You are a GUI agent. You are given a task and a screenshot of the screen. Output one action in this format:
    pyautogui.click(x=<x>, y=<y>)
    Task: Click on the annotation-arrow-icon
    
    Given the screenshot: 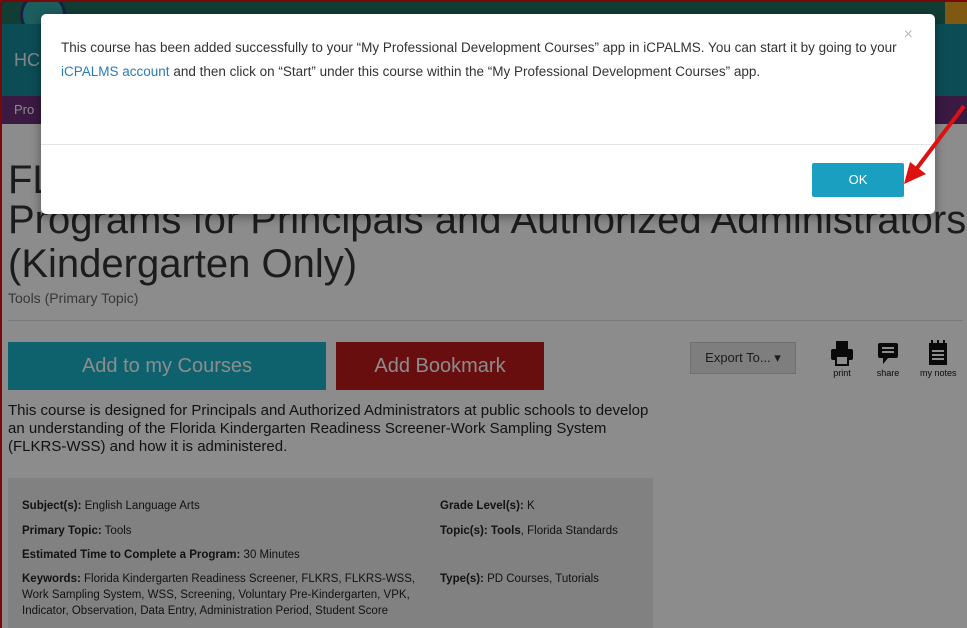 What is the action you would take?
    pyautogui.click(x=935, y=144)
    